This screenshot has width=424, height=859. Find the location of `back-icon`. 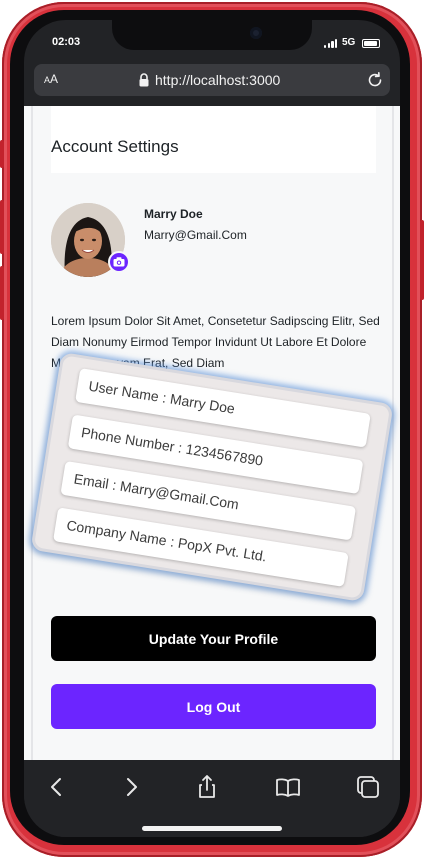

back-icon is located at coordinates (57, 787).